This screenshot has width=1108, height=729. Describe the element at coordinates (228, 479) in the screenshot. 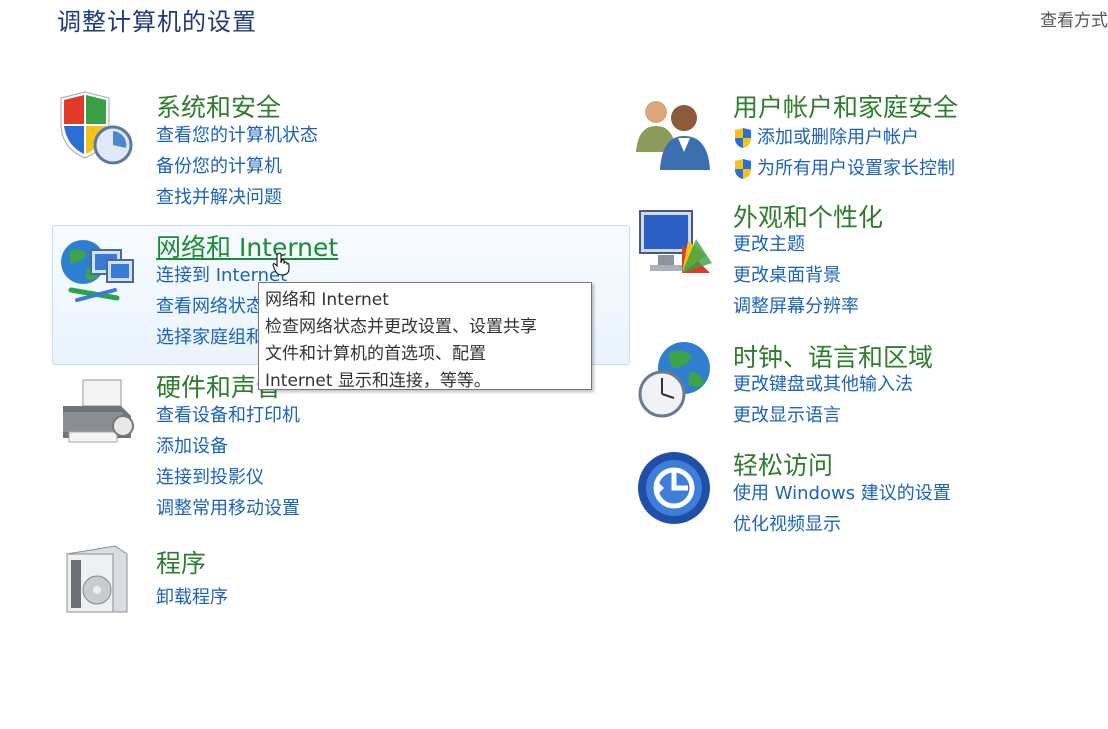

I see `link-connect-projector: 连接到投影仪` at that location.